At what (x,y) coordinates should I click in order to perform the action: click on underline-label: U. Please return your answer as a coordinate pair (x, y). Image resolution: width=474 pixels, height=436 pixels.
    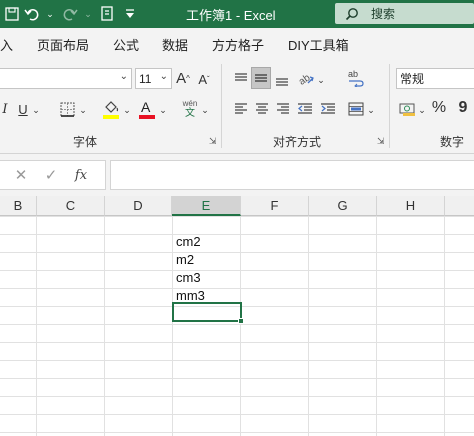
    Looking at the image, I should click on (23, 109).